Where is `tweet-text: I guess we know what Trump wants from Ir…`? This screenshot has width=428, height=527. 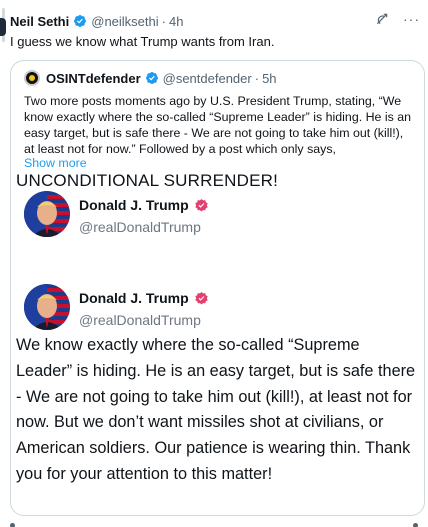 tweet-text: I guess we know what Trump wants from Ir… is located at coordinates (142, 41).